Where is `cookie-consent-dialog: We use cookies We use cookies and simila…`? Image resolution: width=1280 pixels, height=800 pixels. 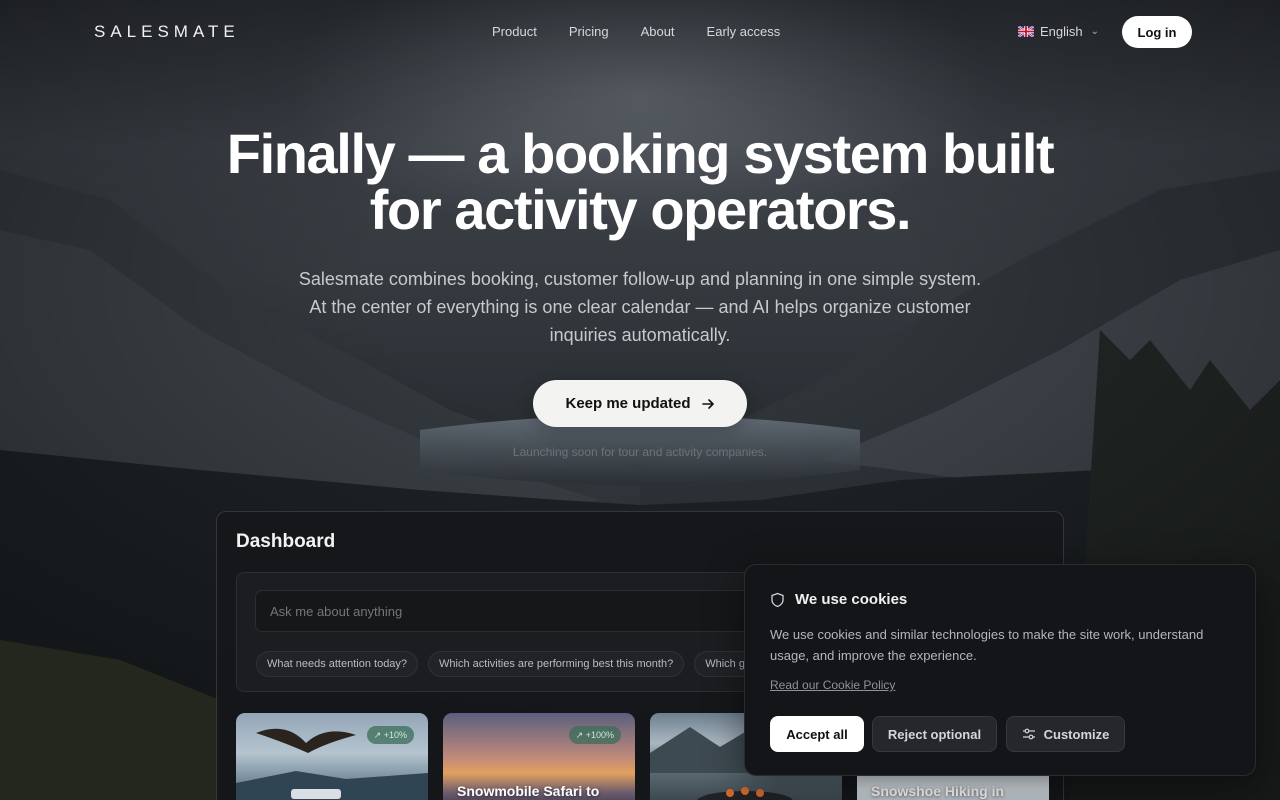 cookie-consent-dialog: We use cookies We use cookies and simila… is located at coordinates (1000, 670).